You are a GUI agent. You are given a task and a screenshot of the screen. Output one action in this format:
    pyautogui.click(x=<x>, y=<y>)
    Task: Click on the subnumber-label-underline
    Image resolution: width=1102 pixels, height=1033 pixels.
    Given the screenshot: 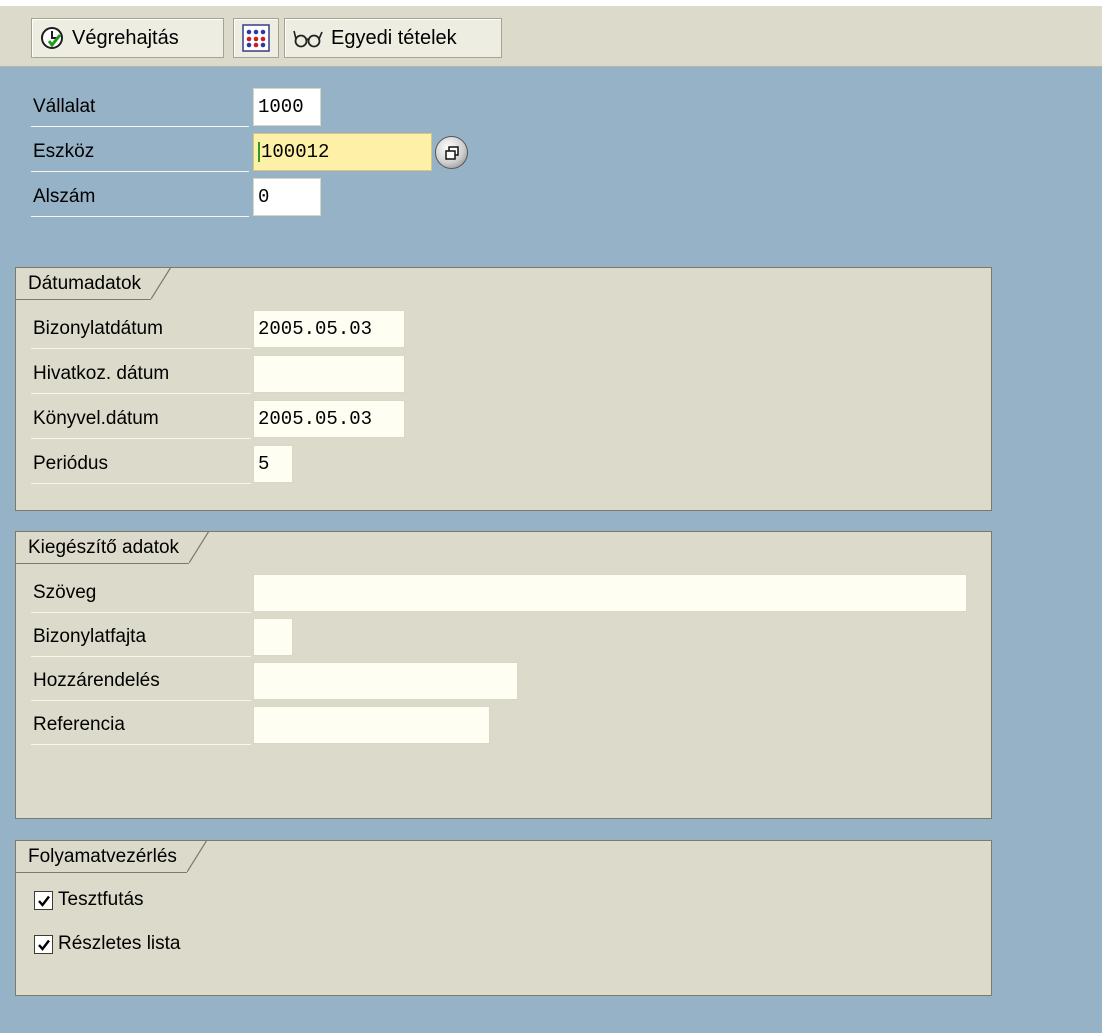 What is the action you would take?
    pyautogui.click(x=140, y=216)
    